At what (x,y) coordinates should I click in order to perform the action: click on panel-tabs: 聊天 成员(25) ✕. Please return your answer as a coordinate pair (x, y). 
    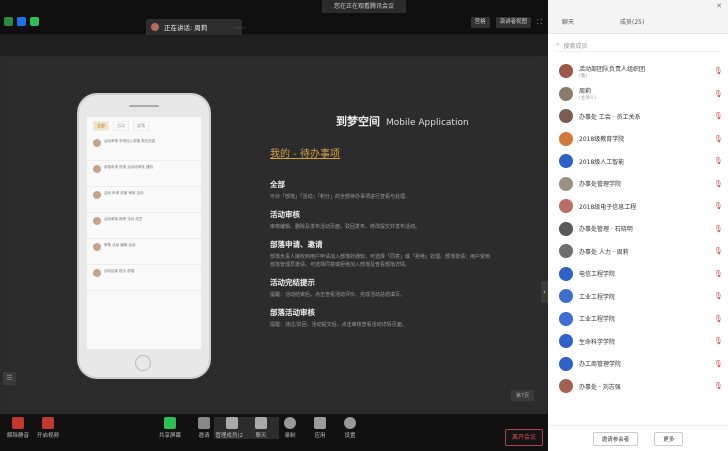
    Looking at the image, I should click on (638, 17).